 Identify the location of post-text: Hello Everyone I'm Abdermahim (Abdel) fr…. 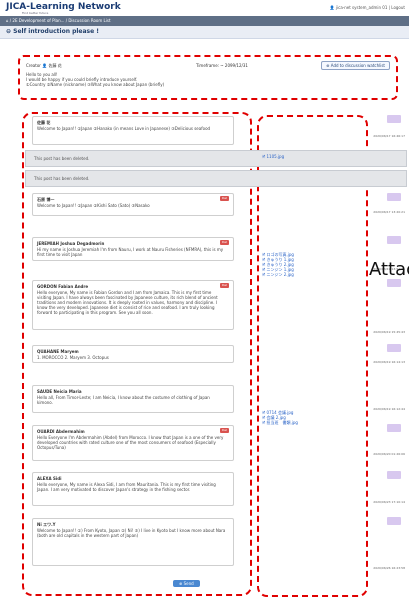
(130, 442).